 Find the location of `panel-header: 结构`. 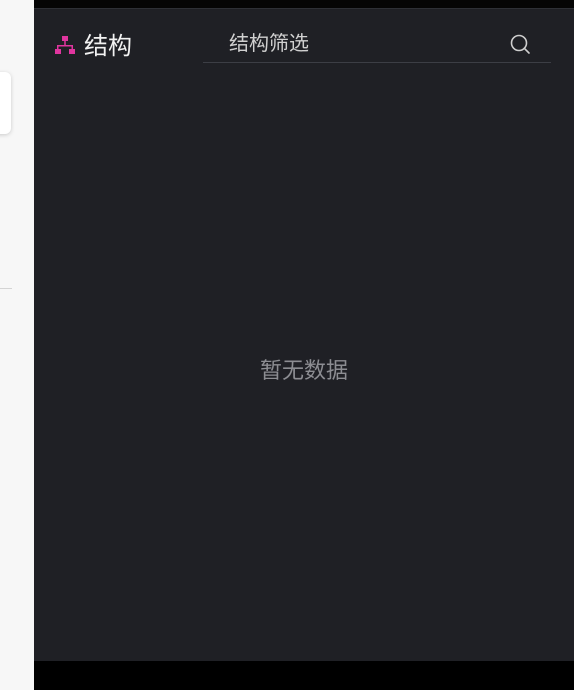

panel-header: 结构 is located at coordinates (304, 46).